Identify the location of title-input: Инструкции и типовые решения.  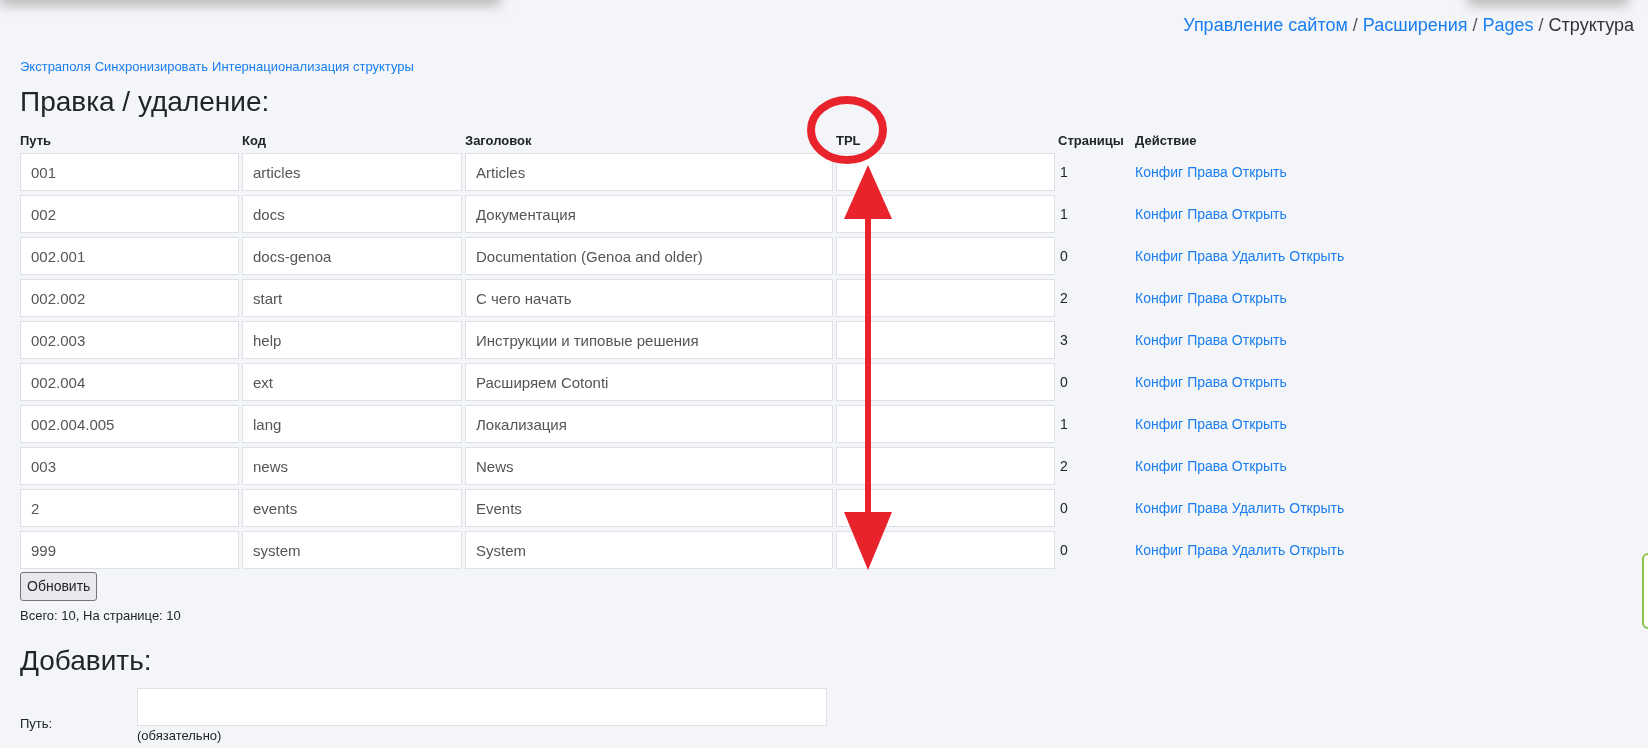
(649, 340).